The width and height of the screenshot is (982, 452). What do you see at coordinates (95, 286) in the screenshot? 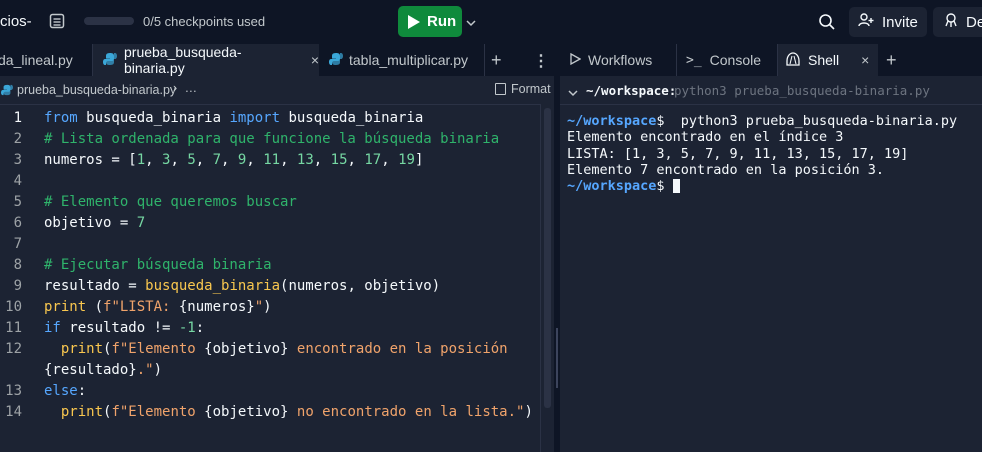
I see `code-token: resultado =` at bounding box center [95, 286].